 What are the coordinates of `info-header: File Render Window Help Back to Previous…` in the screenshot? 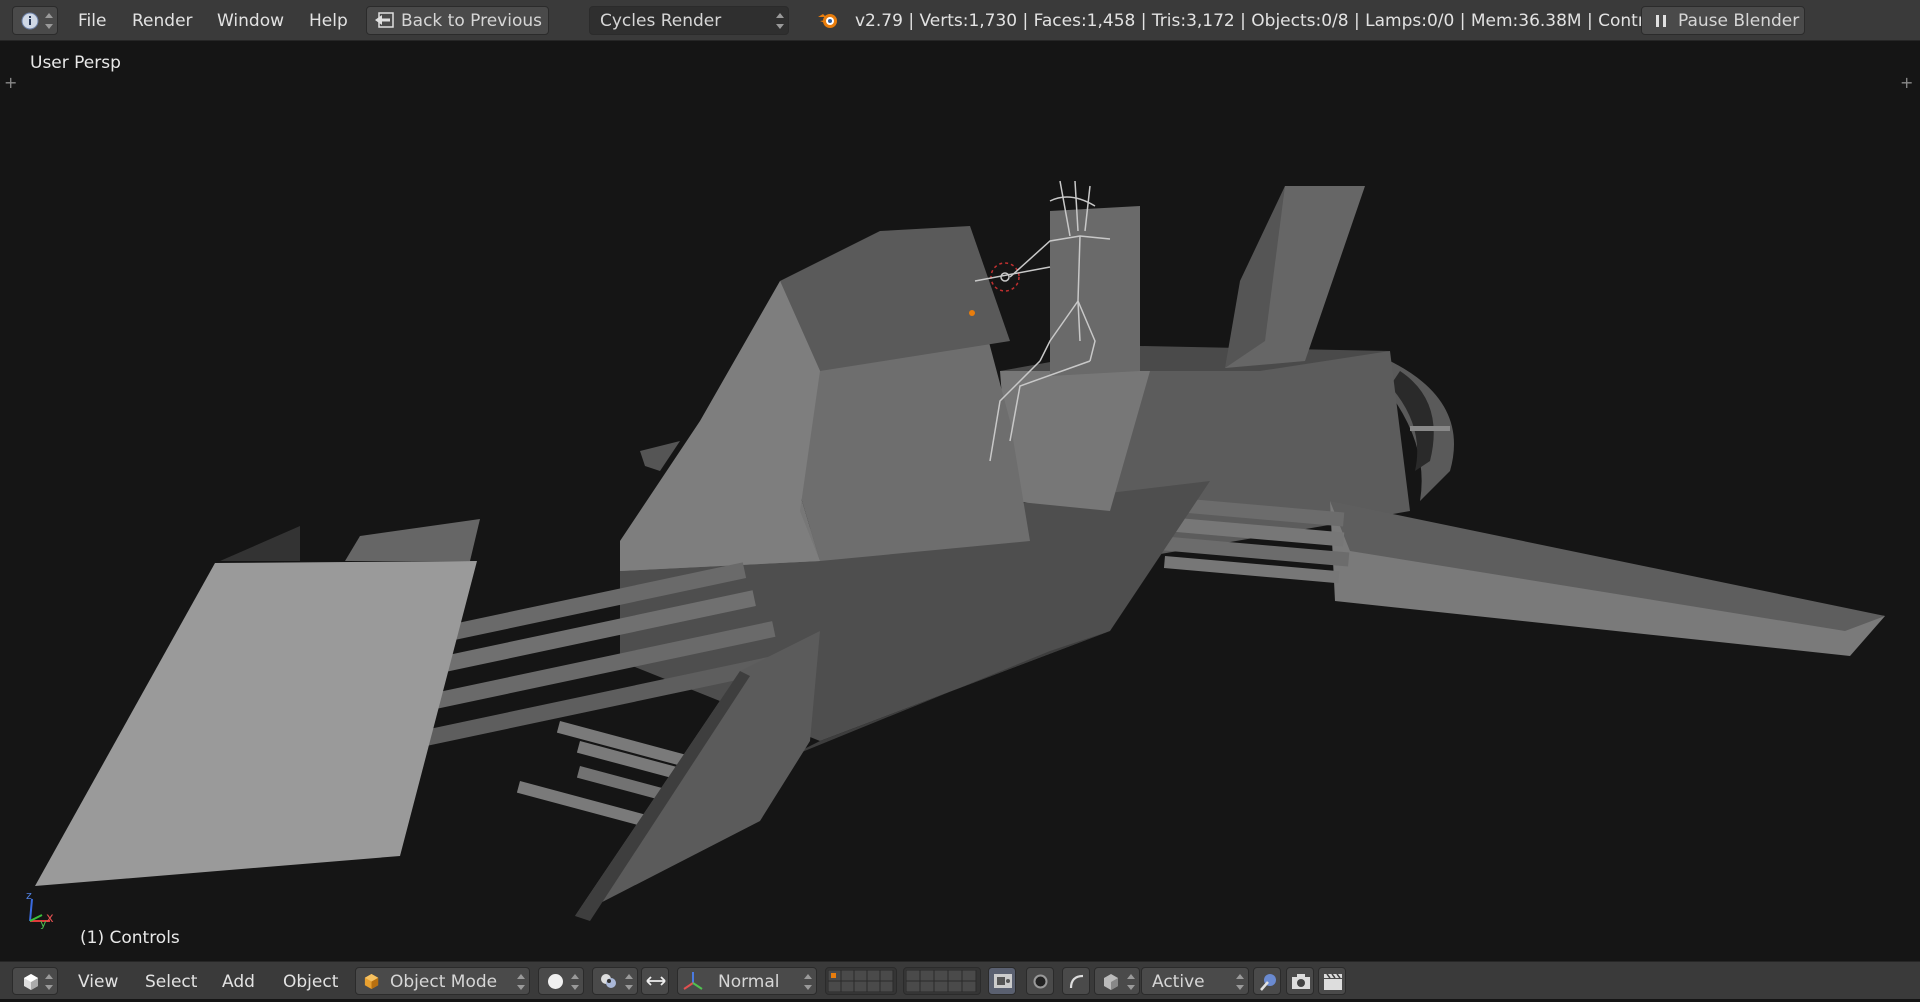 It's located at (960, 20).